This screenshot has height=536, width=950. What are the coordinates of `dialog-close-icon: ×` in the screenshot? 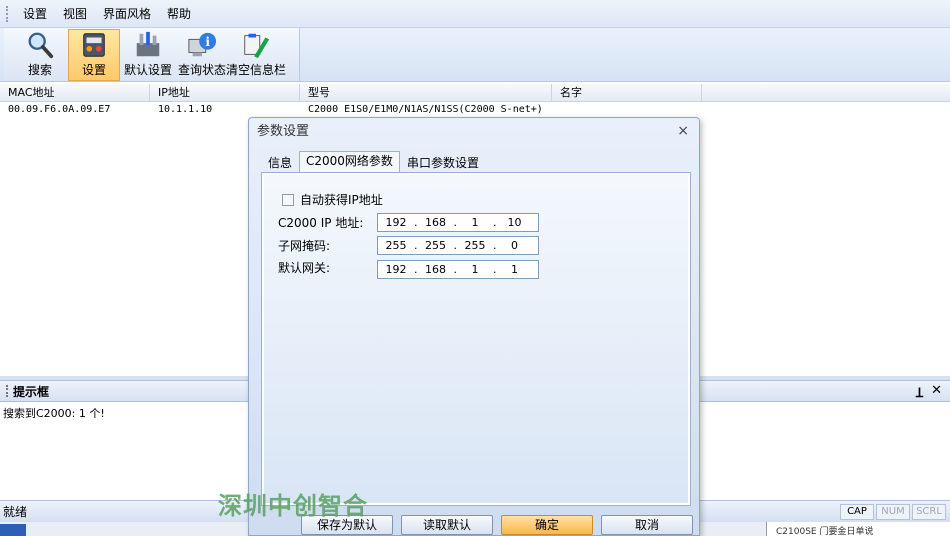 It's located at (683, 131).